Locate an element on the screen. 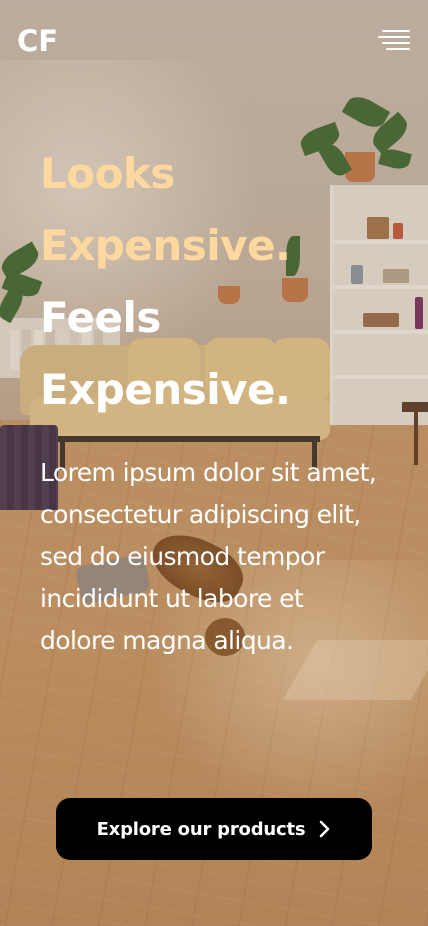 The width and height of the screenshot is (428, 926). chevron-right-icon is located at coordinates (325, 829).